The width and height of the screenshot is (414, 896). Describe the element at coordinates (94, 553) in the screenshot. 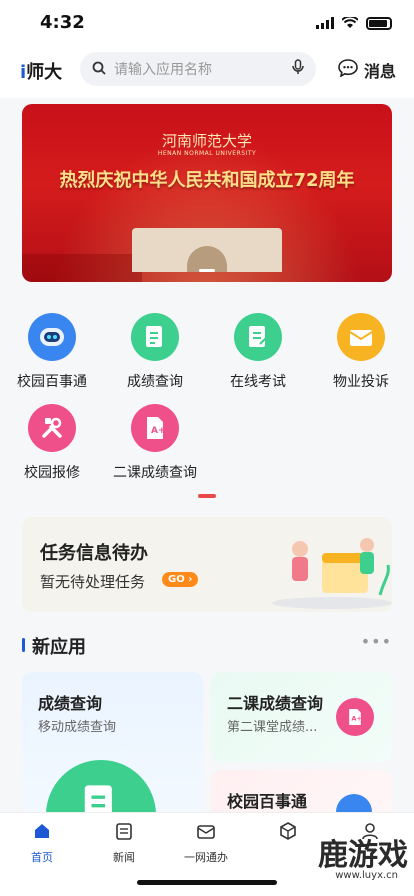

I see `task-title: 任务信息待办` at that location.